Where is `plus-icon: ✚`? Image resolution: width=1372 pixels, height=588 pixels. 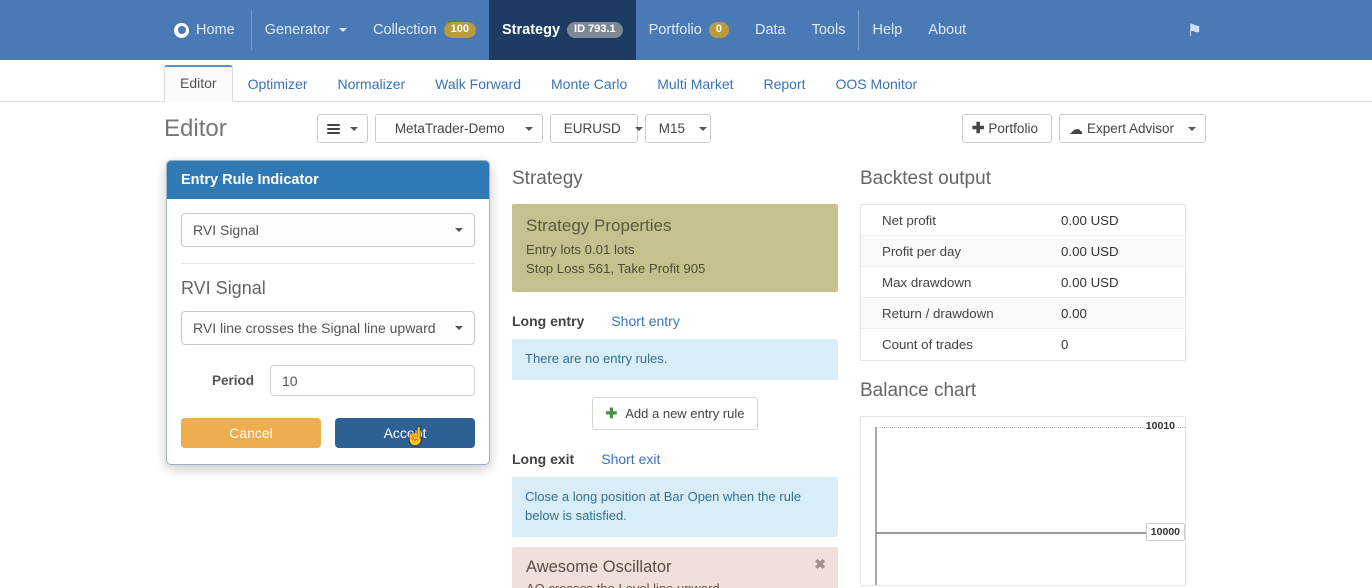 plus-icon: ✚ is located at coordinates (978, 128).